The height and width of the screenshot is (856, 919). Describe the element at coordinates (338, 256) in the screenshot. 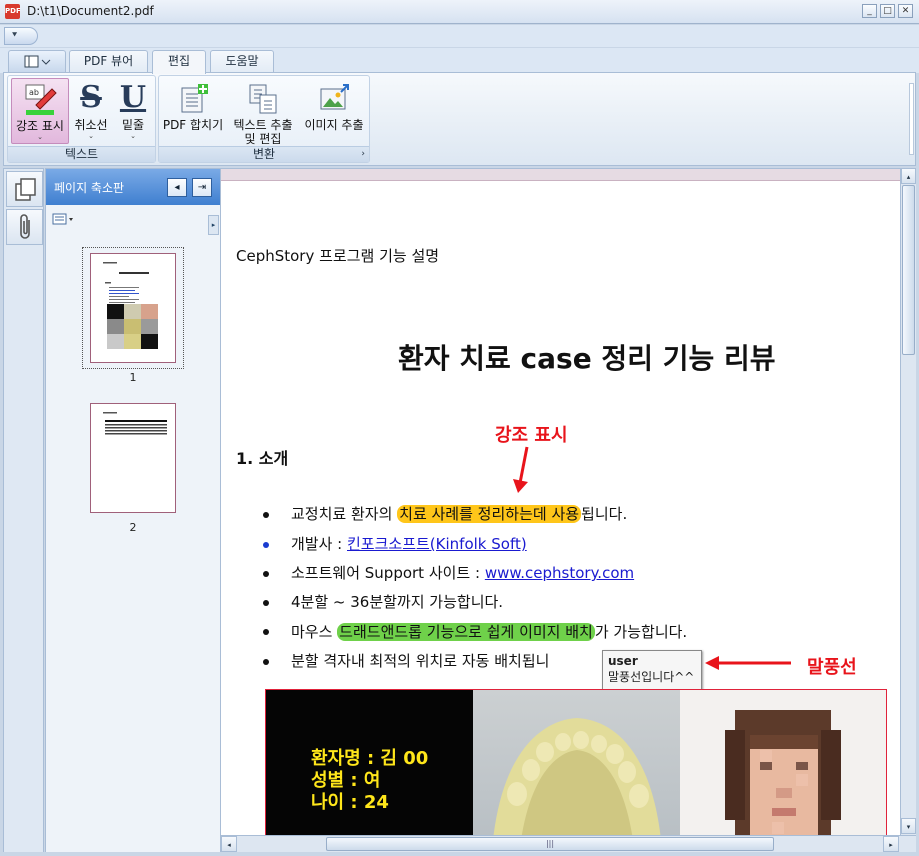

I see `document-header: CephStory 프로그램 기능 설명` at that location.